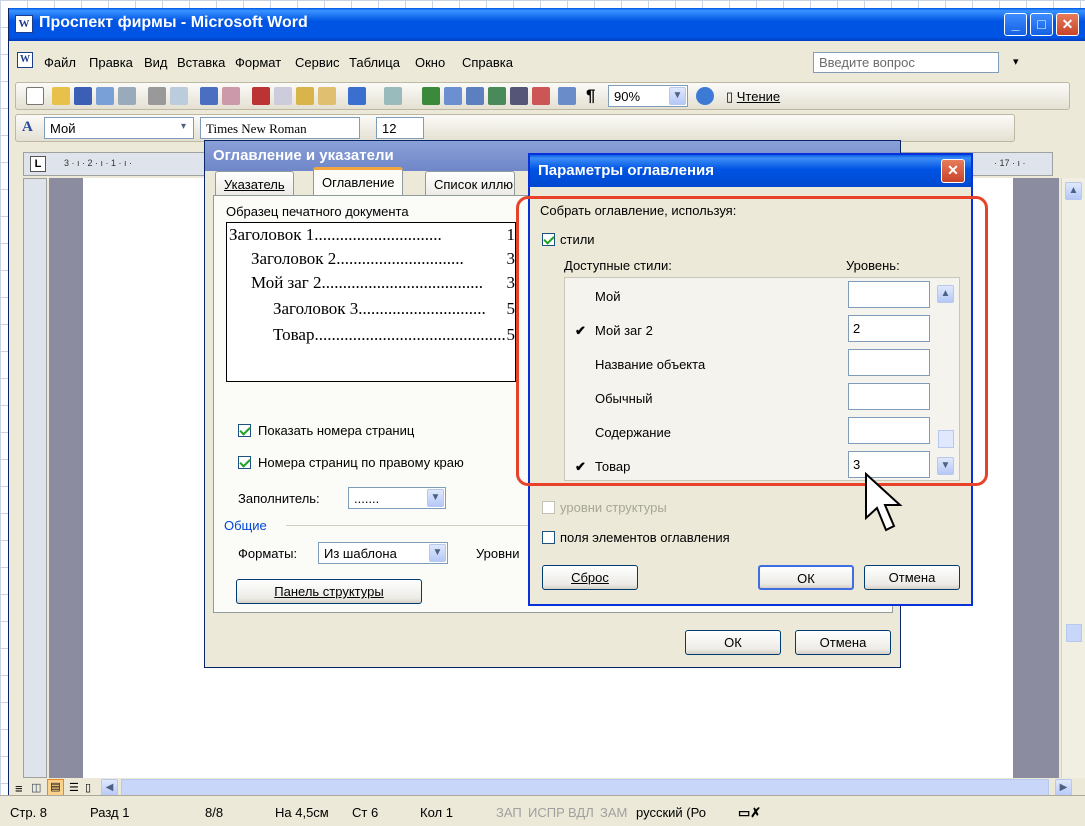 This screenshot has height=826, width=1085. What do you see at coordinates (83, 96) in the screenshot?
I see `save-icon` at bounding box center [83, 96].